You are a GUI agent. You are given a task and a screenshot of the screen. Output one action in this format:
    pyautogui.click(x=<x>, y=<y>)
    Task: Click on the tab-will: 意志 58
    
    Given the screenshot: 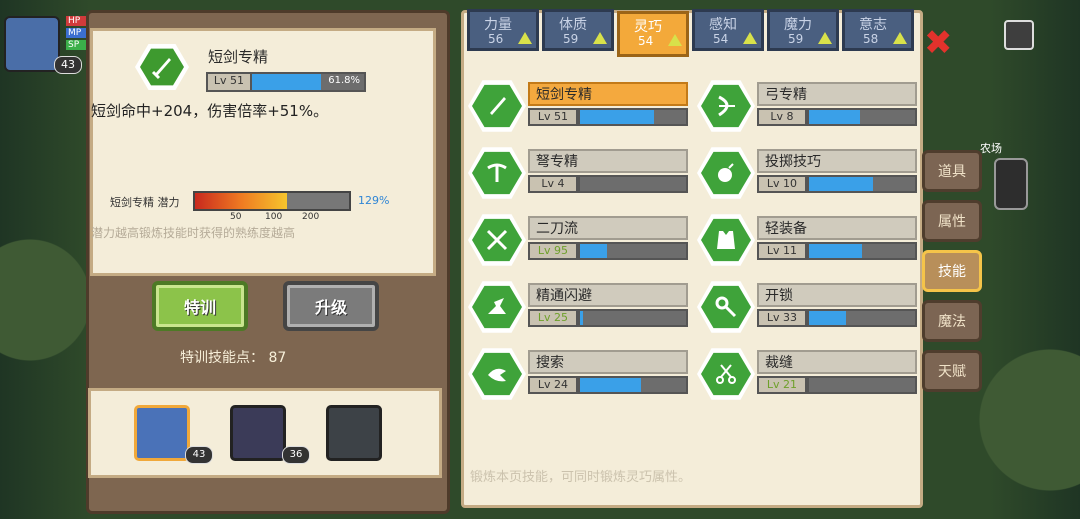 What is the action you would take?
    pyautogui.click(x=878, y=30)
    